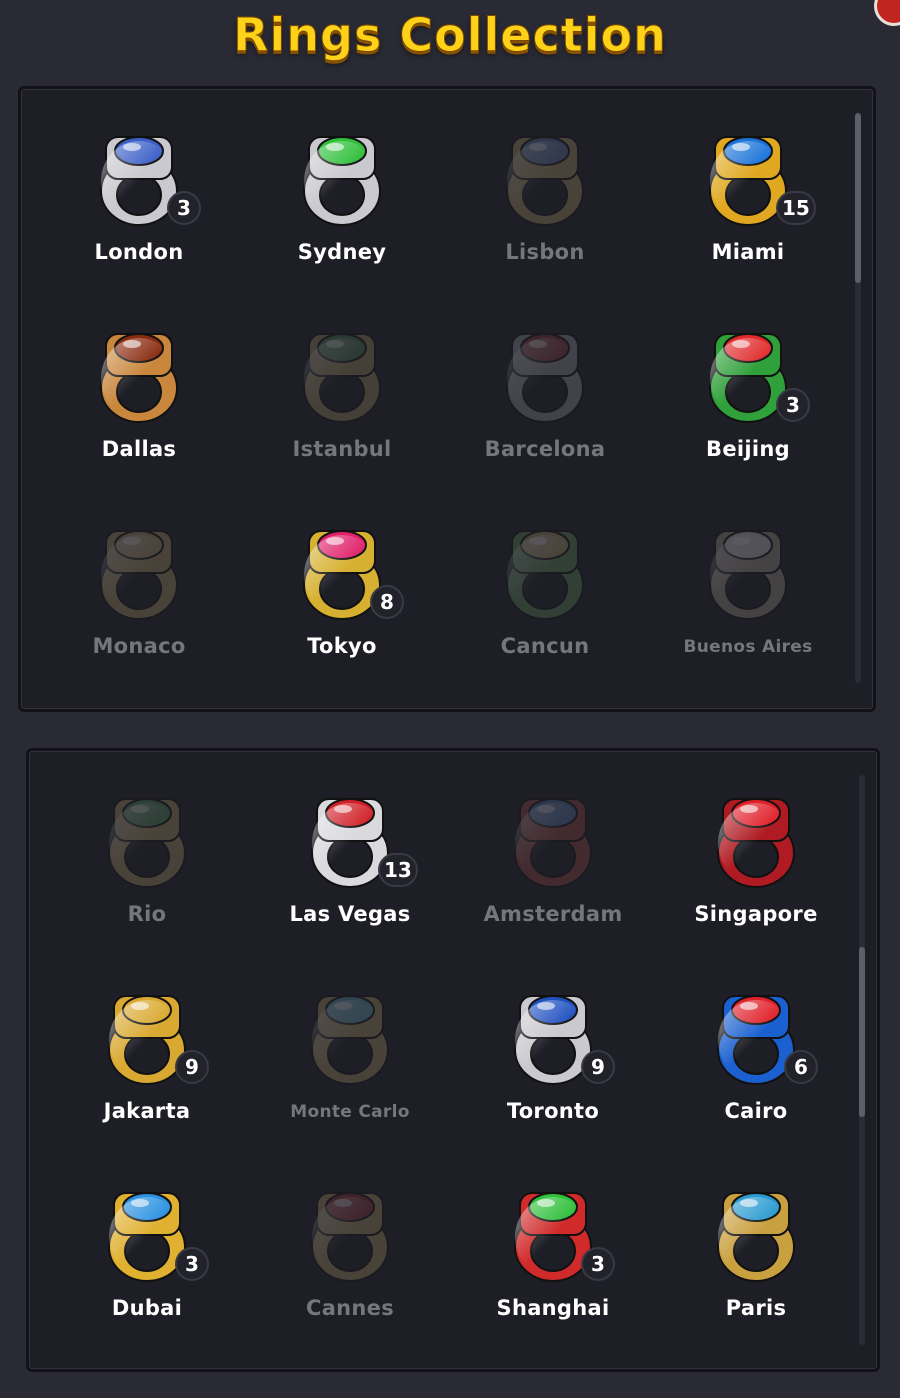 This screenshot has width=900, height=1398. Describe the element at coordinates (450, 35) in the screenshot. I see `page-title: Rings Collection` at that location.